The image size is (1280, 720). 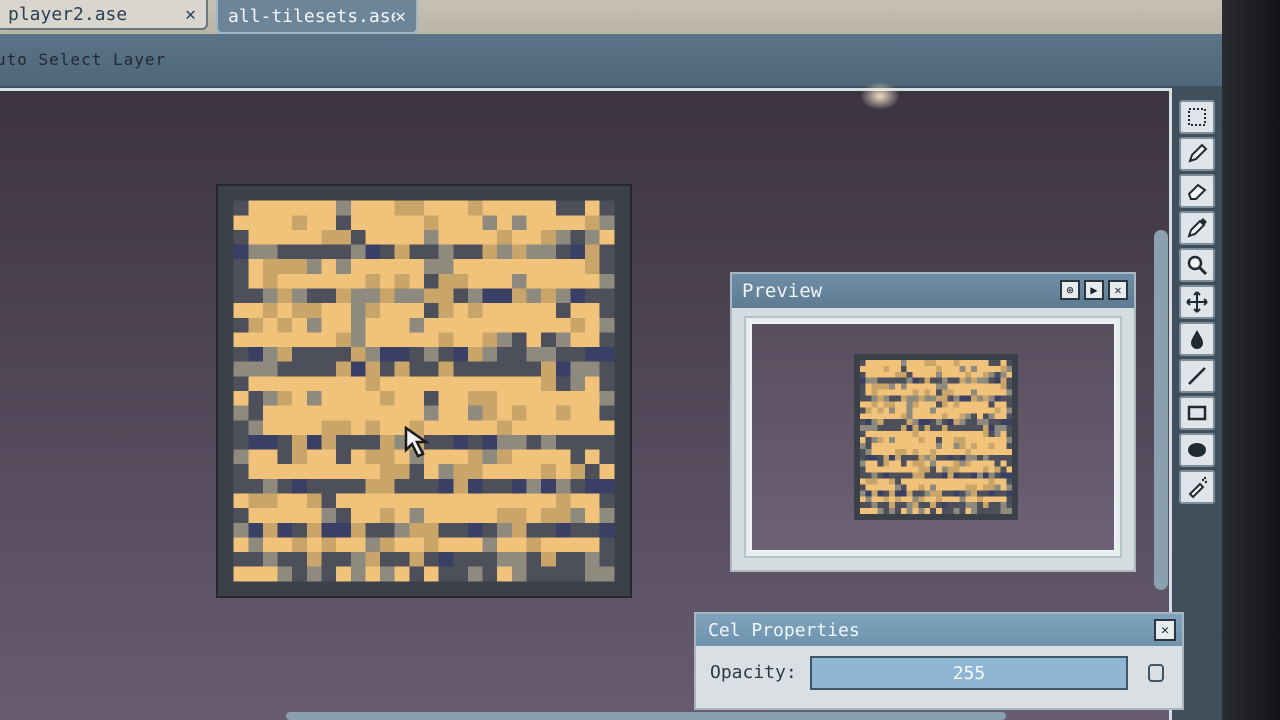 I want to click on preview-artwork, so click(x=936, y=437).